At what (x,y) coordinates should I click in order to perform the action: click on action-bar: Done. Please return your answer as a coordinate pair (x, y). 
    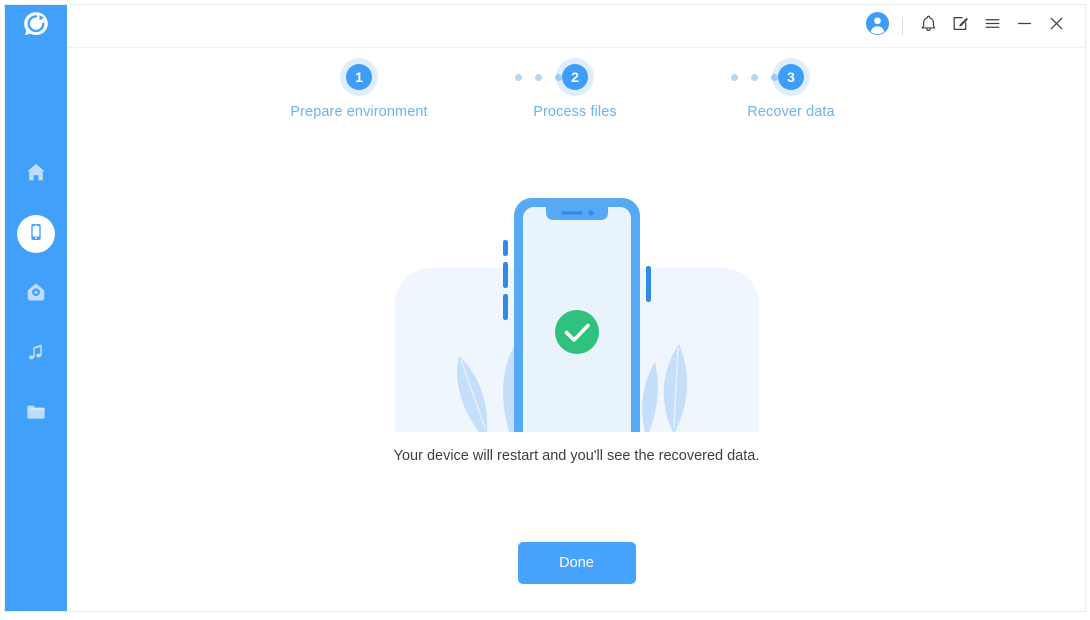
    Looking at the image, I should click on (576, 563).